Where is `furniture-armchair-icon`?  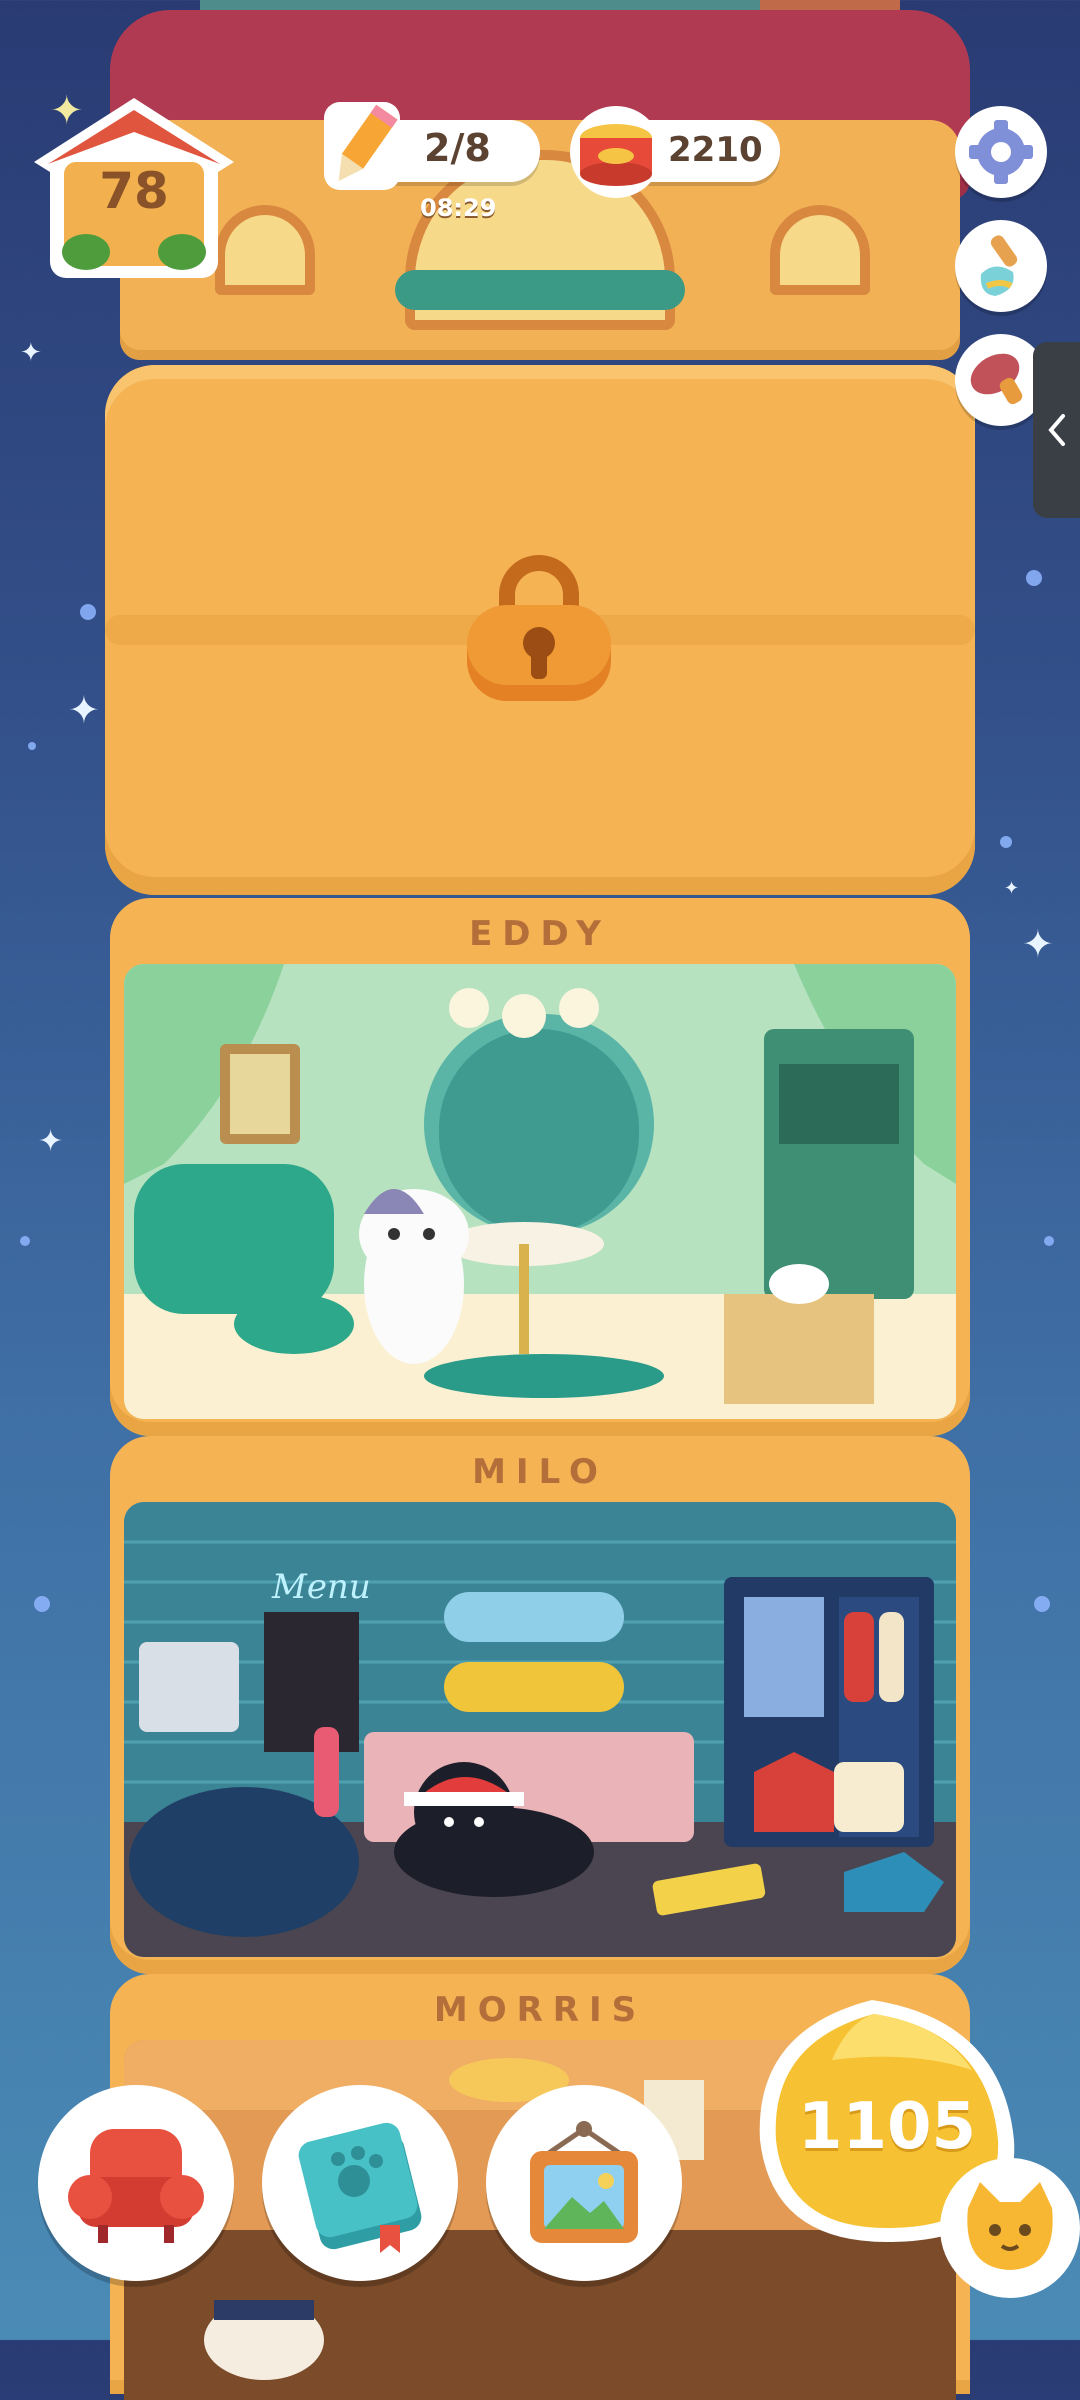 furniture-armchair-icon is located at coordinates (136, 2186).